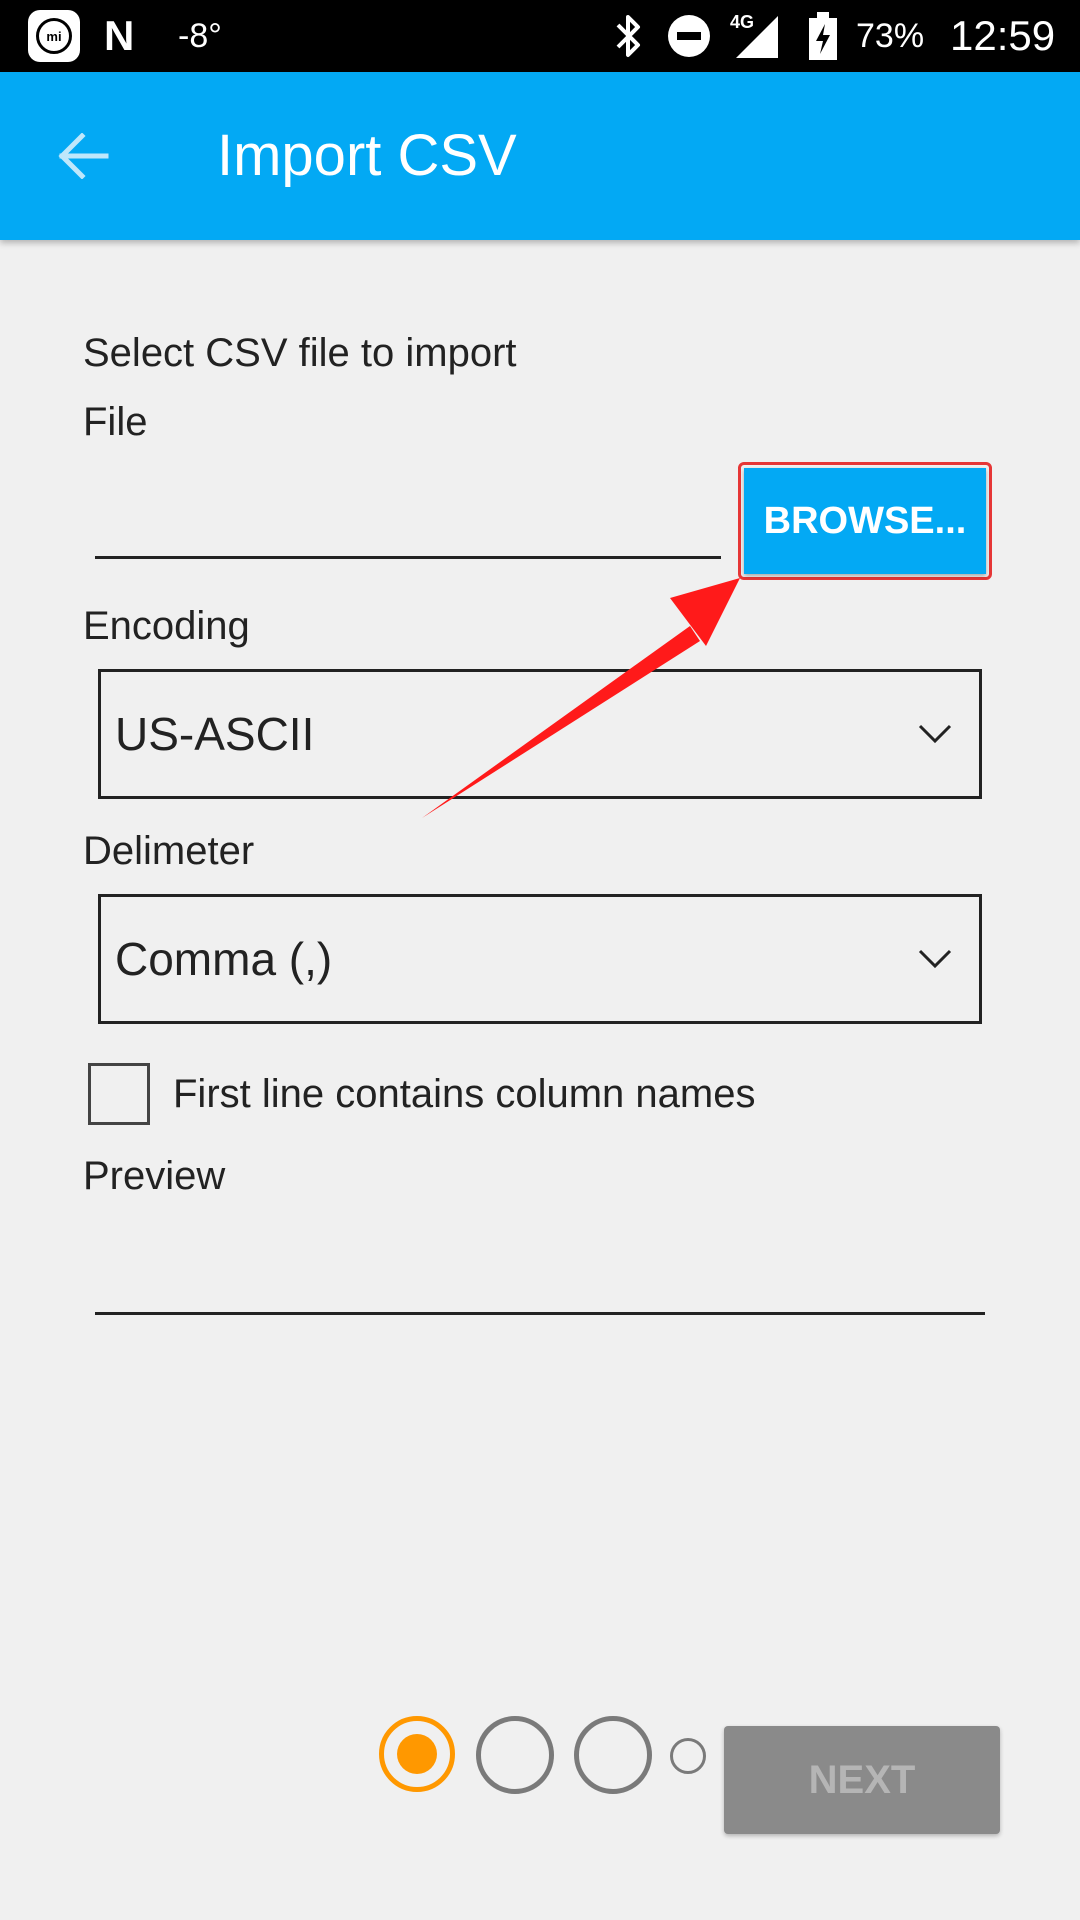 The height and width of the screenshot is (1920, 1080). What do you see at coordinates (1003, 35) in the screenshot?
I see `clock-text: 12:59` at bounding box center [1003, 35].